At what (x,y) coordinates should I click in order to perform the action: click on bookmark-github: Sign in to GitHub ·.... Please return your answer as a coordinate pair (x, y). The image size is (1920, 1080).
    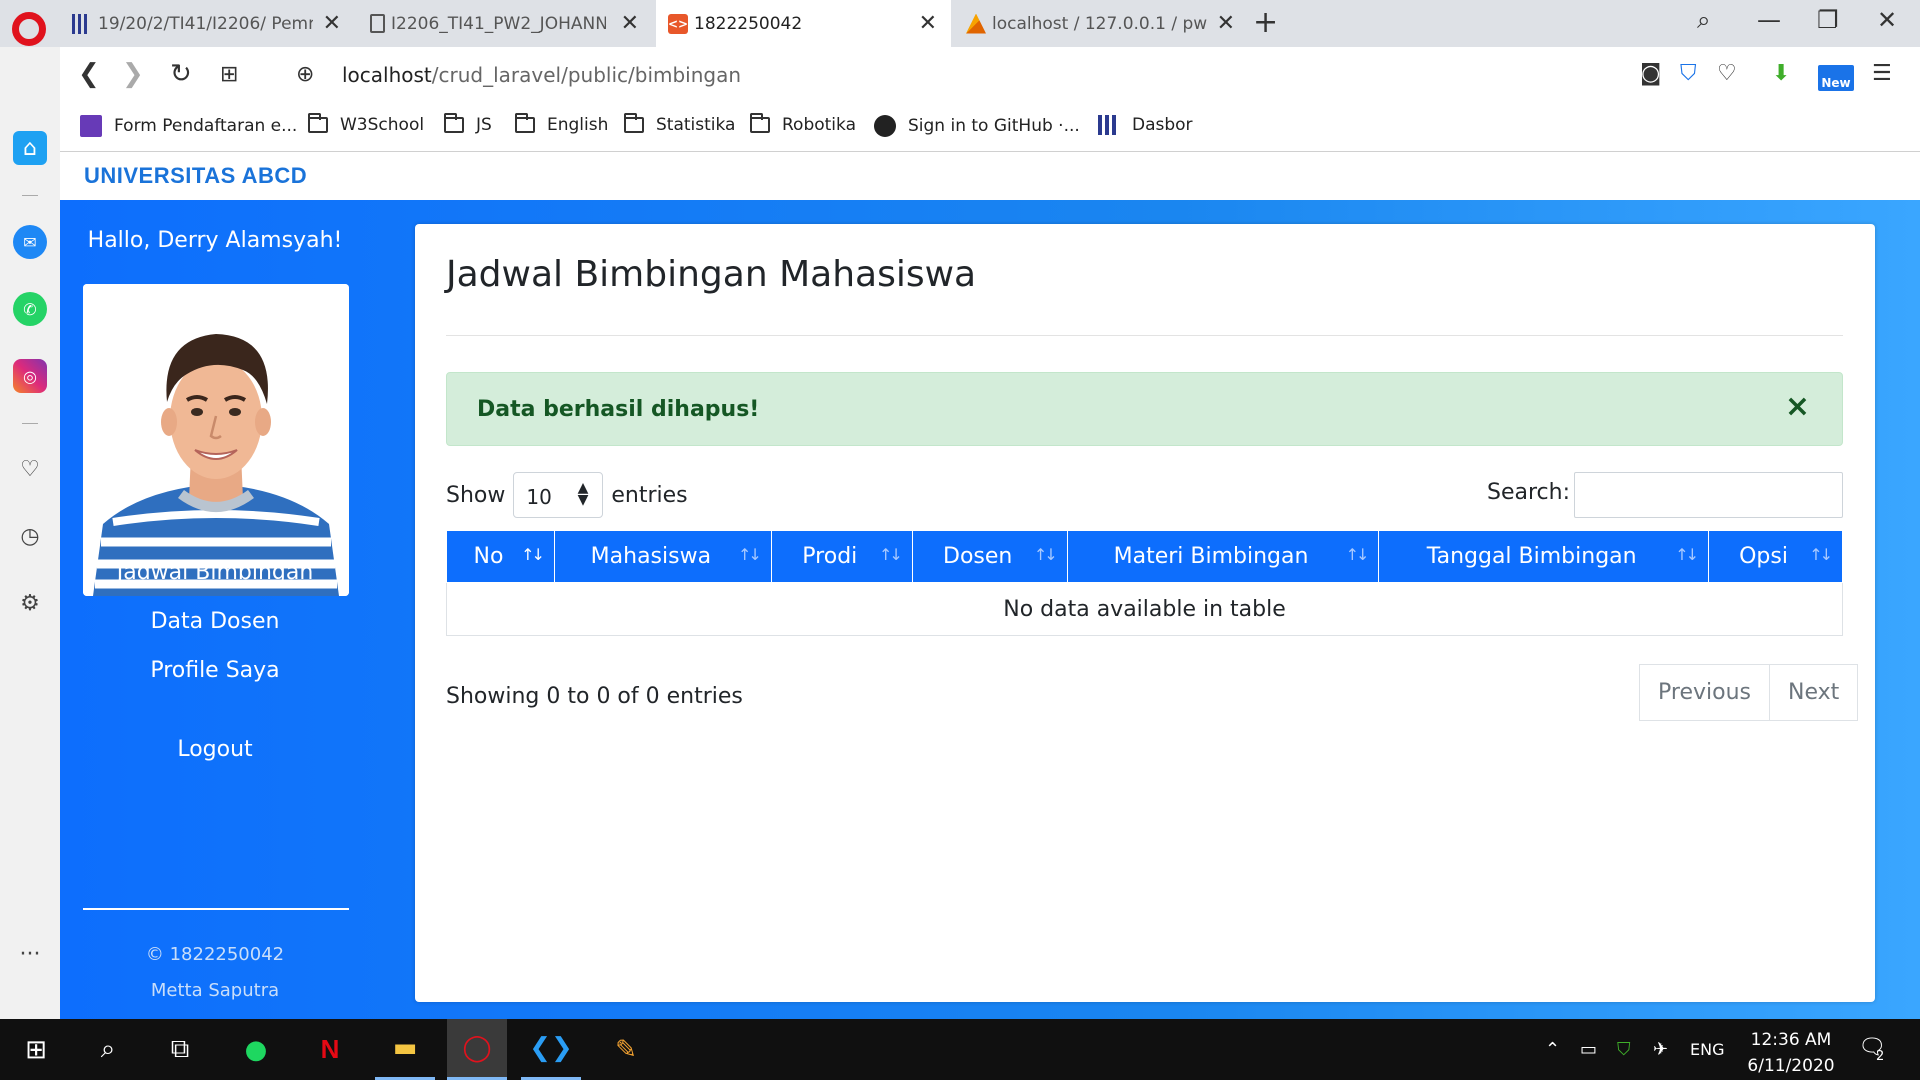
    Looking at the image, I should click on (977, 126).